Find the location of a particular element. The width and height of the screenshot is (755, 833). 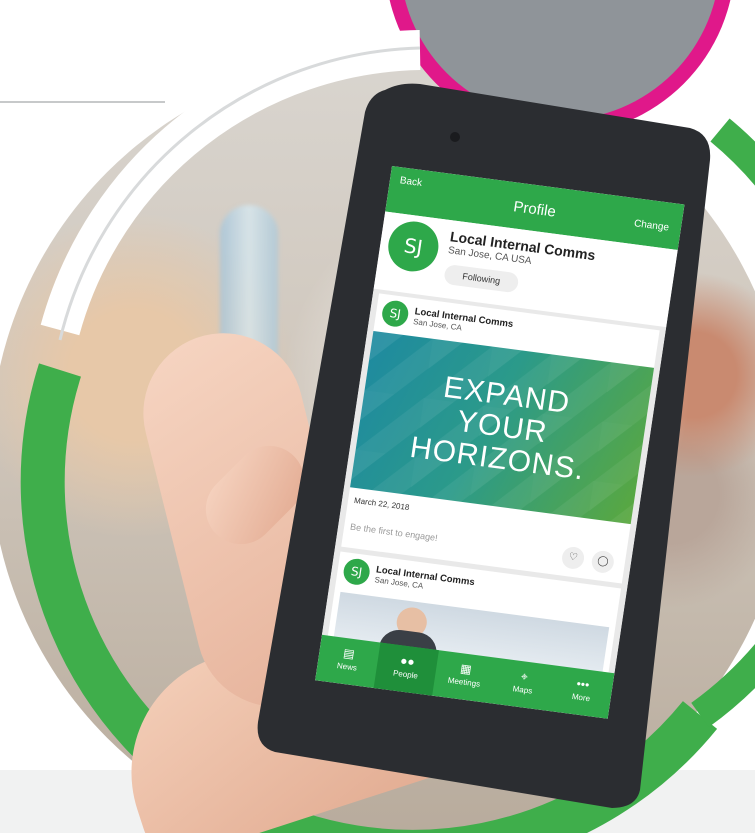

heart-icon: ♡ is located at coordinates (573, 558).